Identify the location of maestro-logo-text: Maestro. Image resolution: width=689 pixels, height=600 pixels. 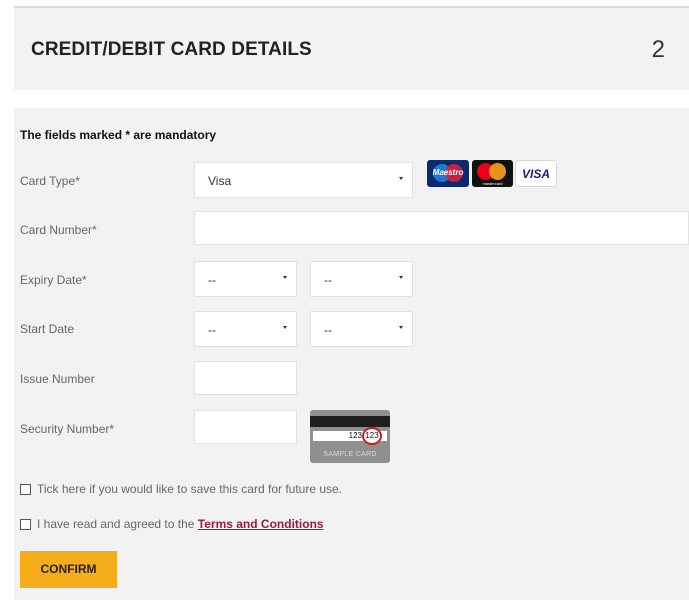
(448, 172).